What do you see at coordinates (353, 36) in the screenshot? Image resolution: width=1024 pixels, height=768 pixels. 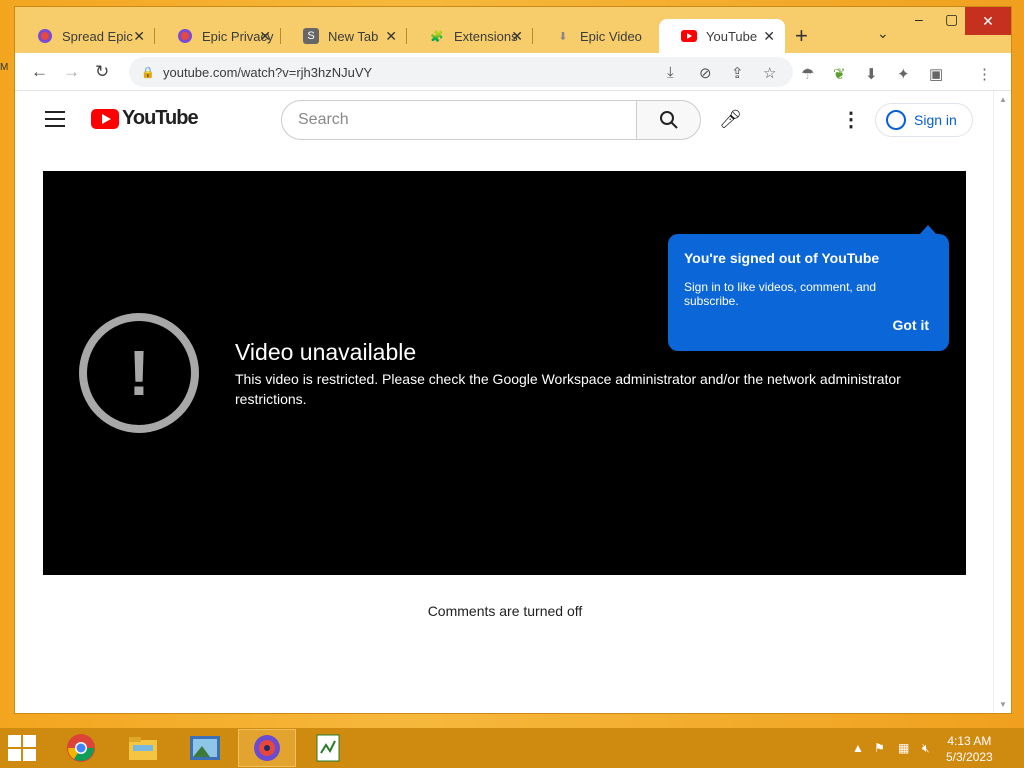 I see `tab-label: New Tab` at bounding box center [353, 36].